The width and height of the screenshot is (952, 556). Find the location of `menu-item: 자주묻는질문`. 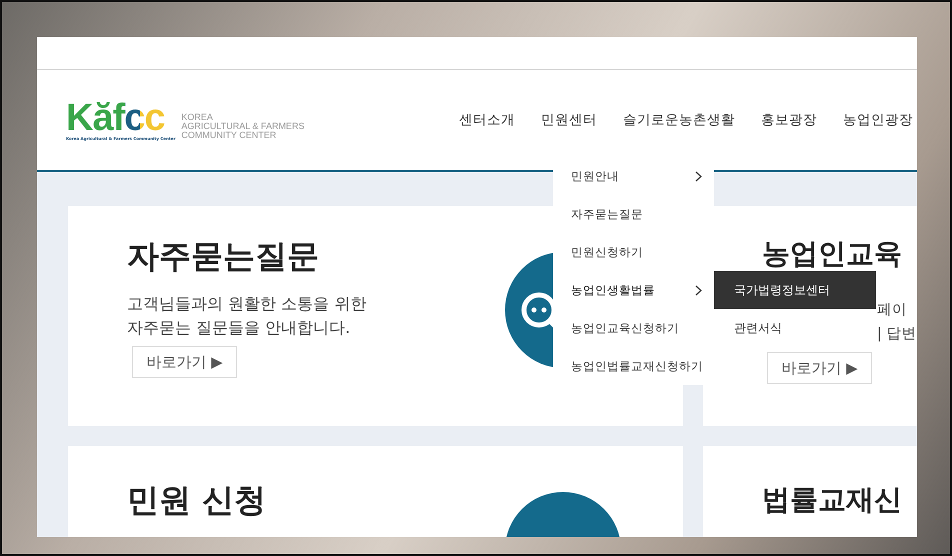

menu-item: 자주묻는질문 is located at coordinates (633, 214).